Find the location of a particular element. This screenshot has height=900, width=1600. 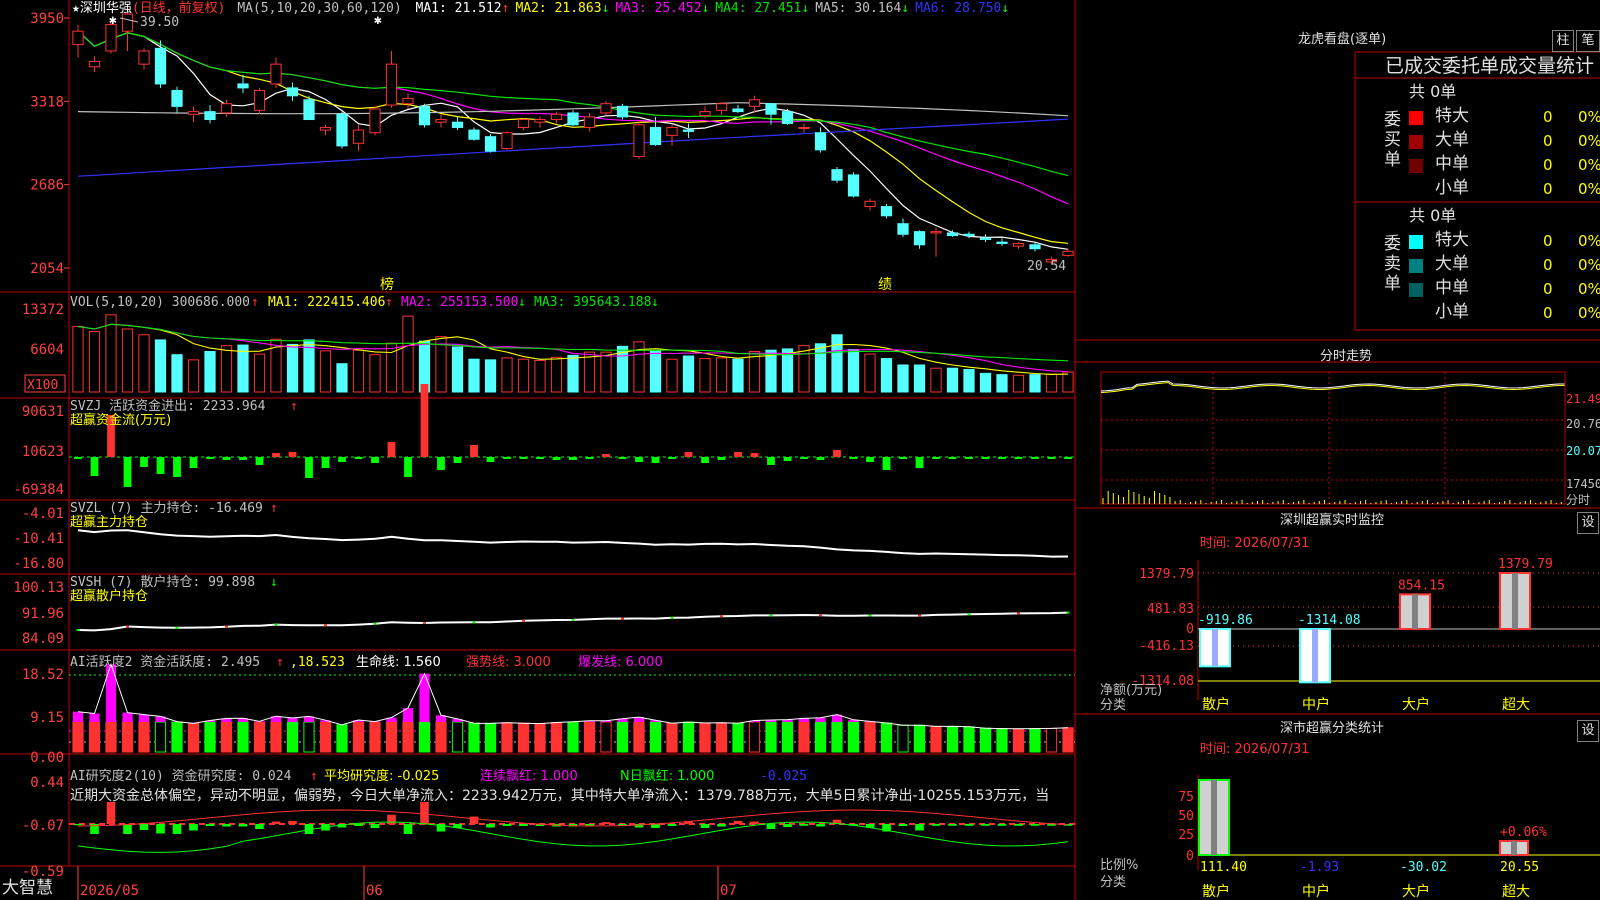

svzl-tick-label: -4.01 is located at coordinates (43, 514).